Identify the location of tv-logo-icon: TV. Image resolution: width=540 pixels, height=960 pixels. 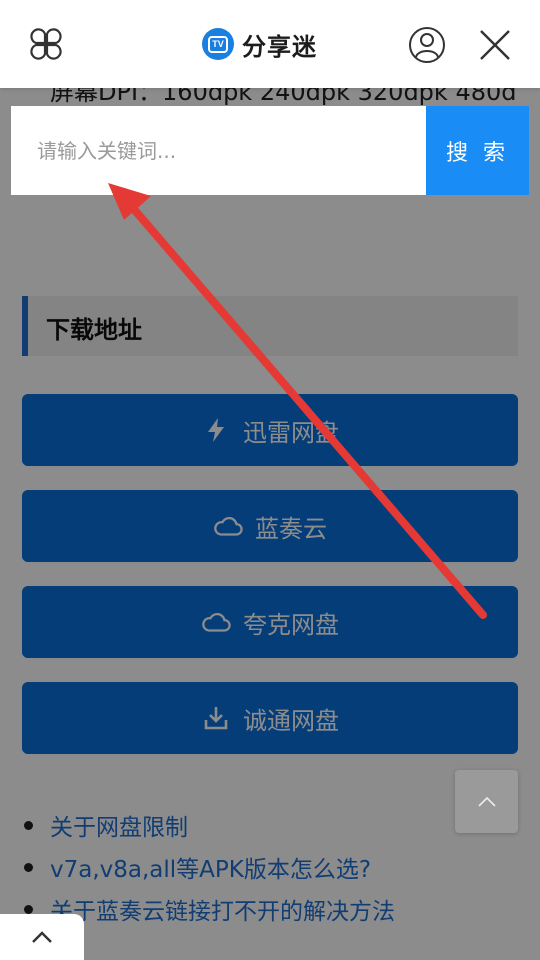
(218, 44).